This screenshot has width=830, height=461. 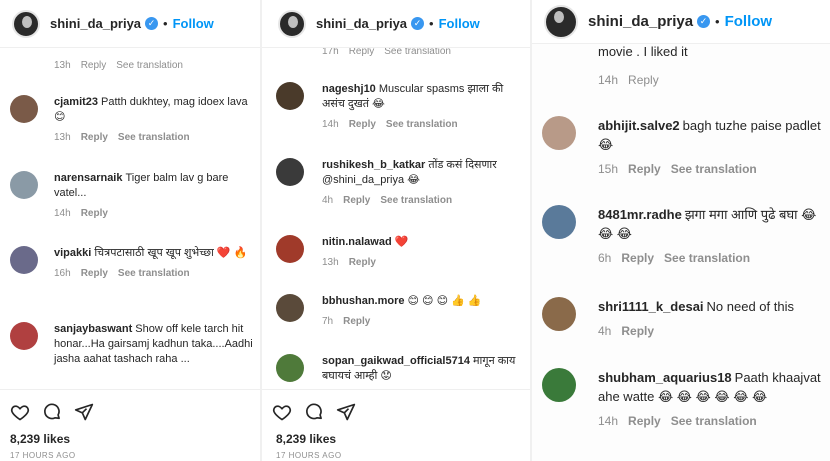 I want to click on comment-username: narensarnaik, so click(x=88, y=178).